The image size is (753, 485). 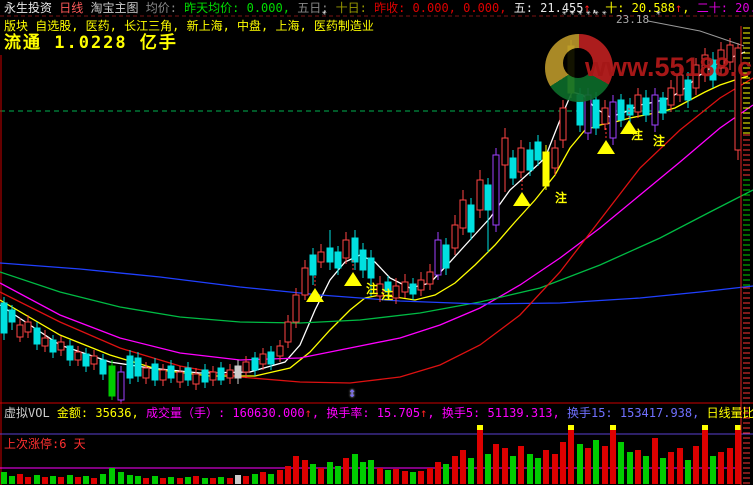 What do you see at coordinates (75, 8) in the screenshot?
I see `header-segment: 日线` at bounding box center [75, 8].